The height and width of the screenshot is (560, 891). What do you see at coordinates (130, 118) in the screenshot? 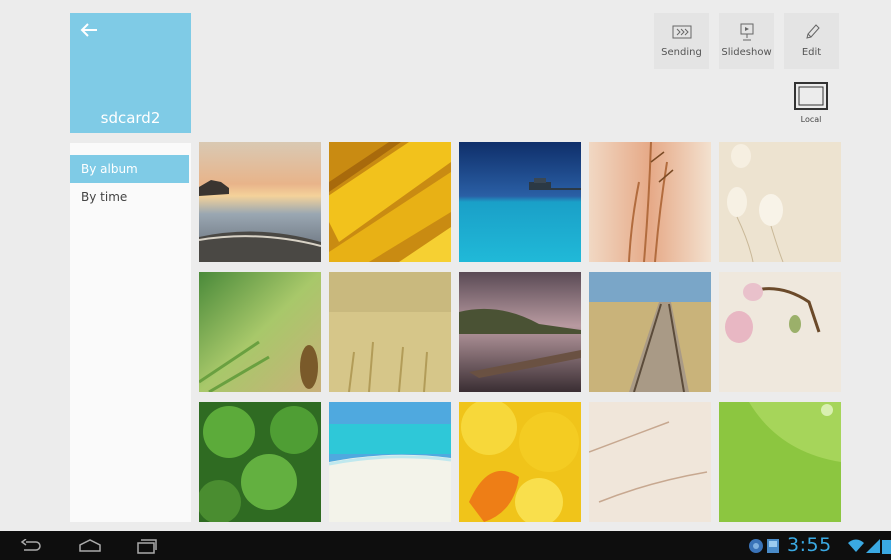
I see `album-name: sdcard2` at bounding box center [130, 118].